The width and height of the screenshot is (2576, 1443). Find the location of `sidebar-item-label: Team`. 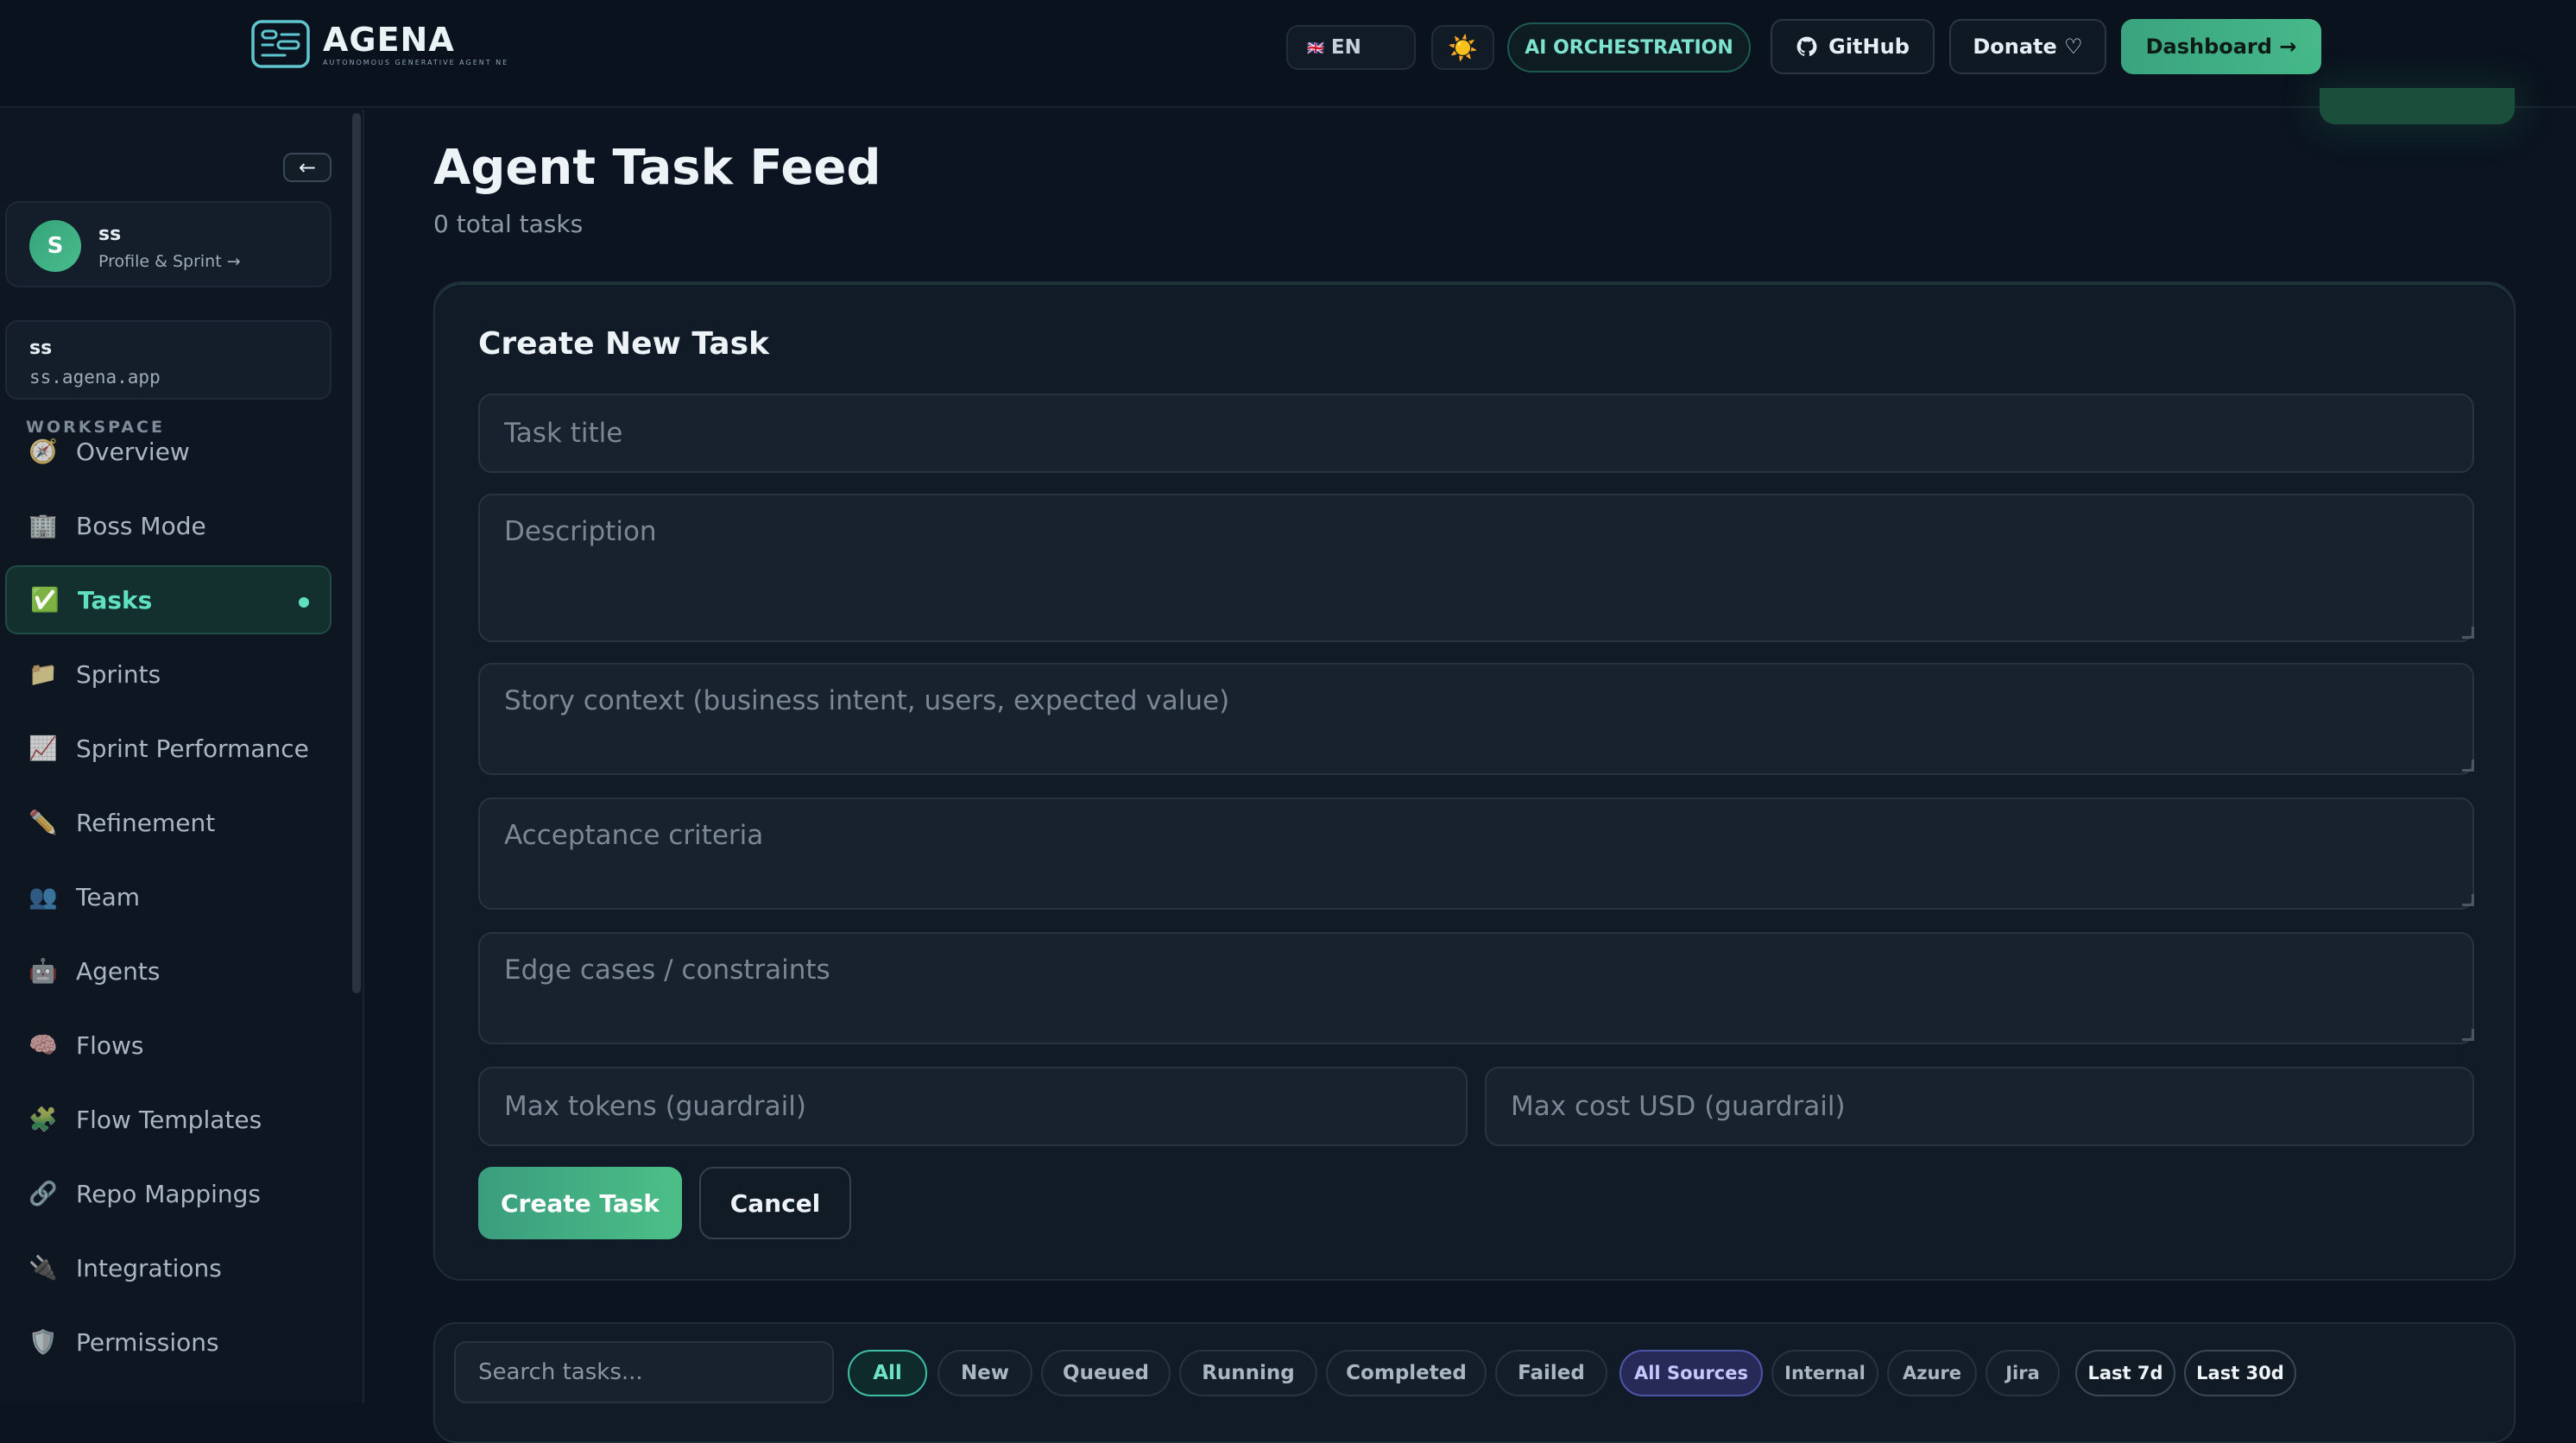

sidebar-item-label: Team is located at coordinates (108, 896).